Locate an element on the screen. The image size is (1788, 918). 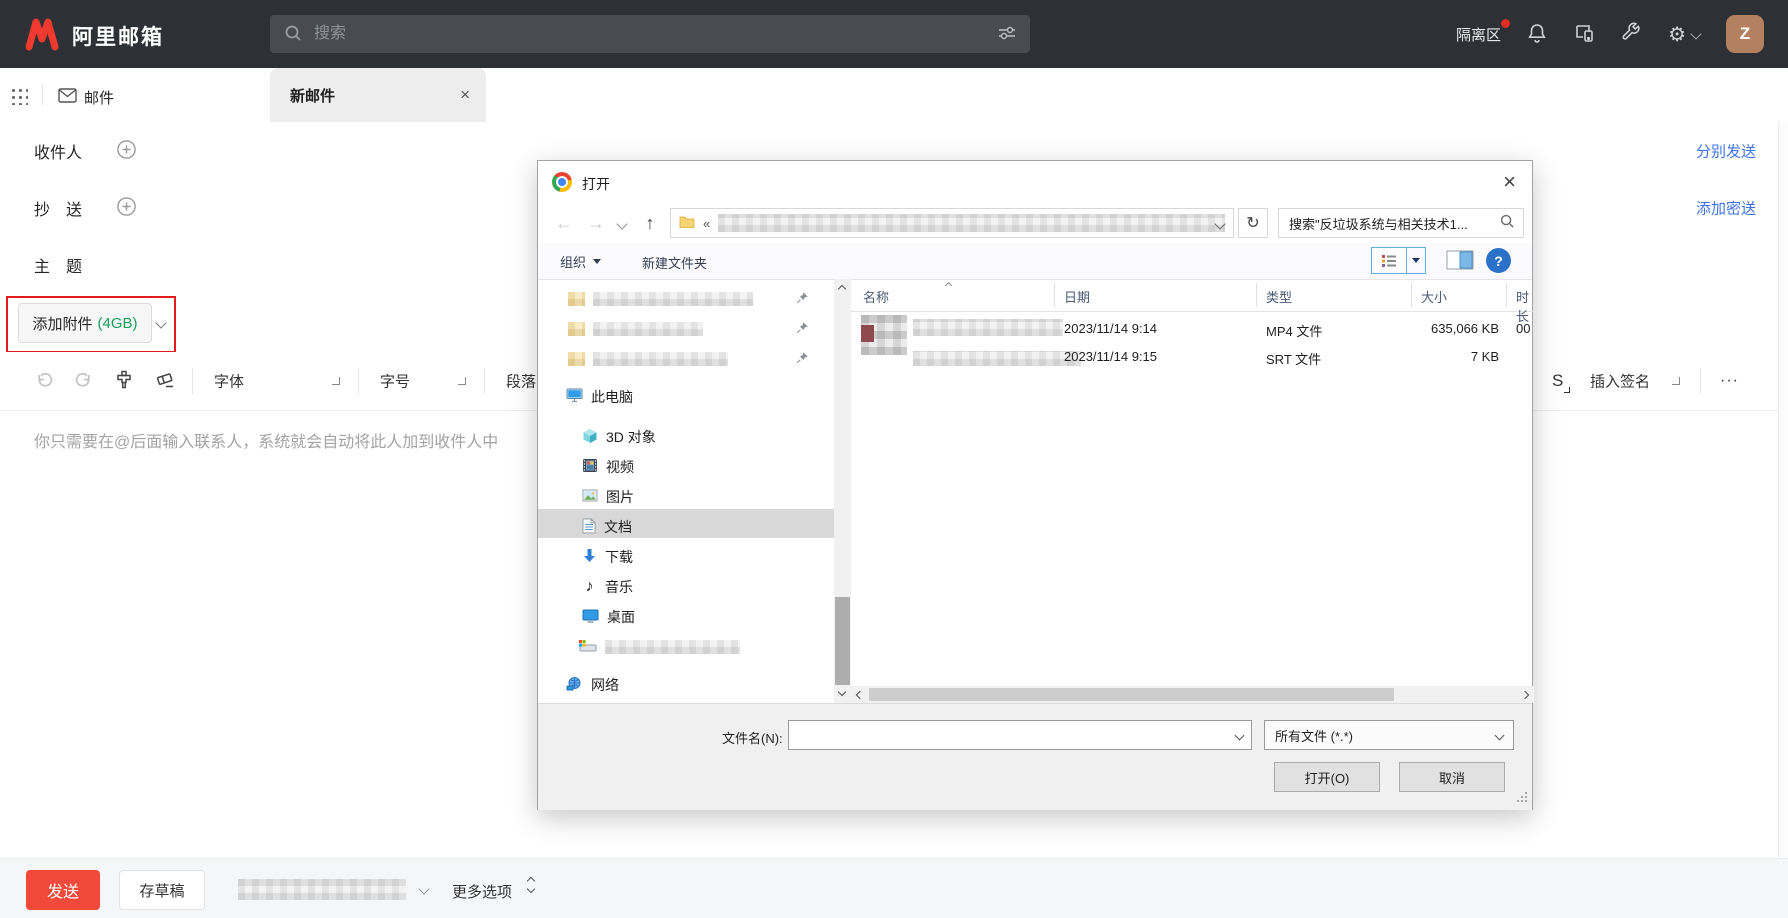
sidebar-item-drive-redacted is located at coordinates (659, 647).